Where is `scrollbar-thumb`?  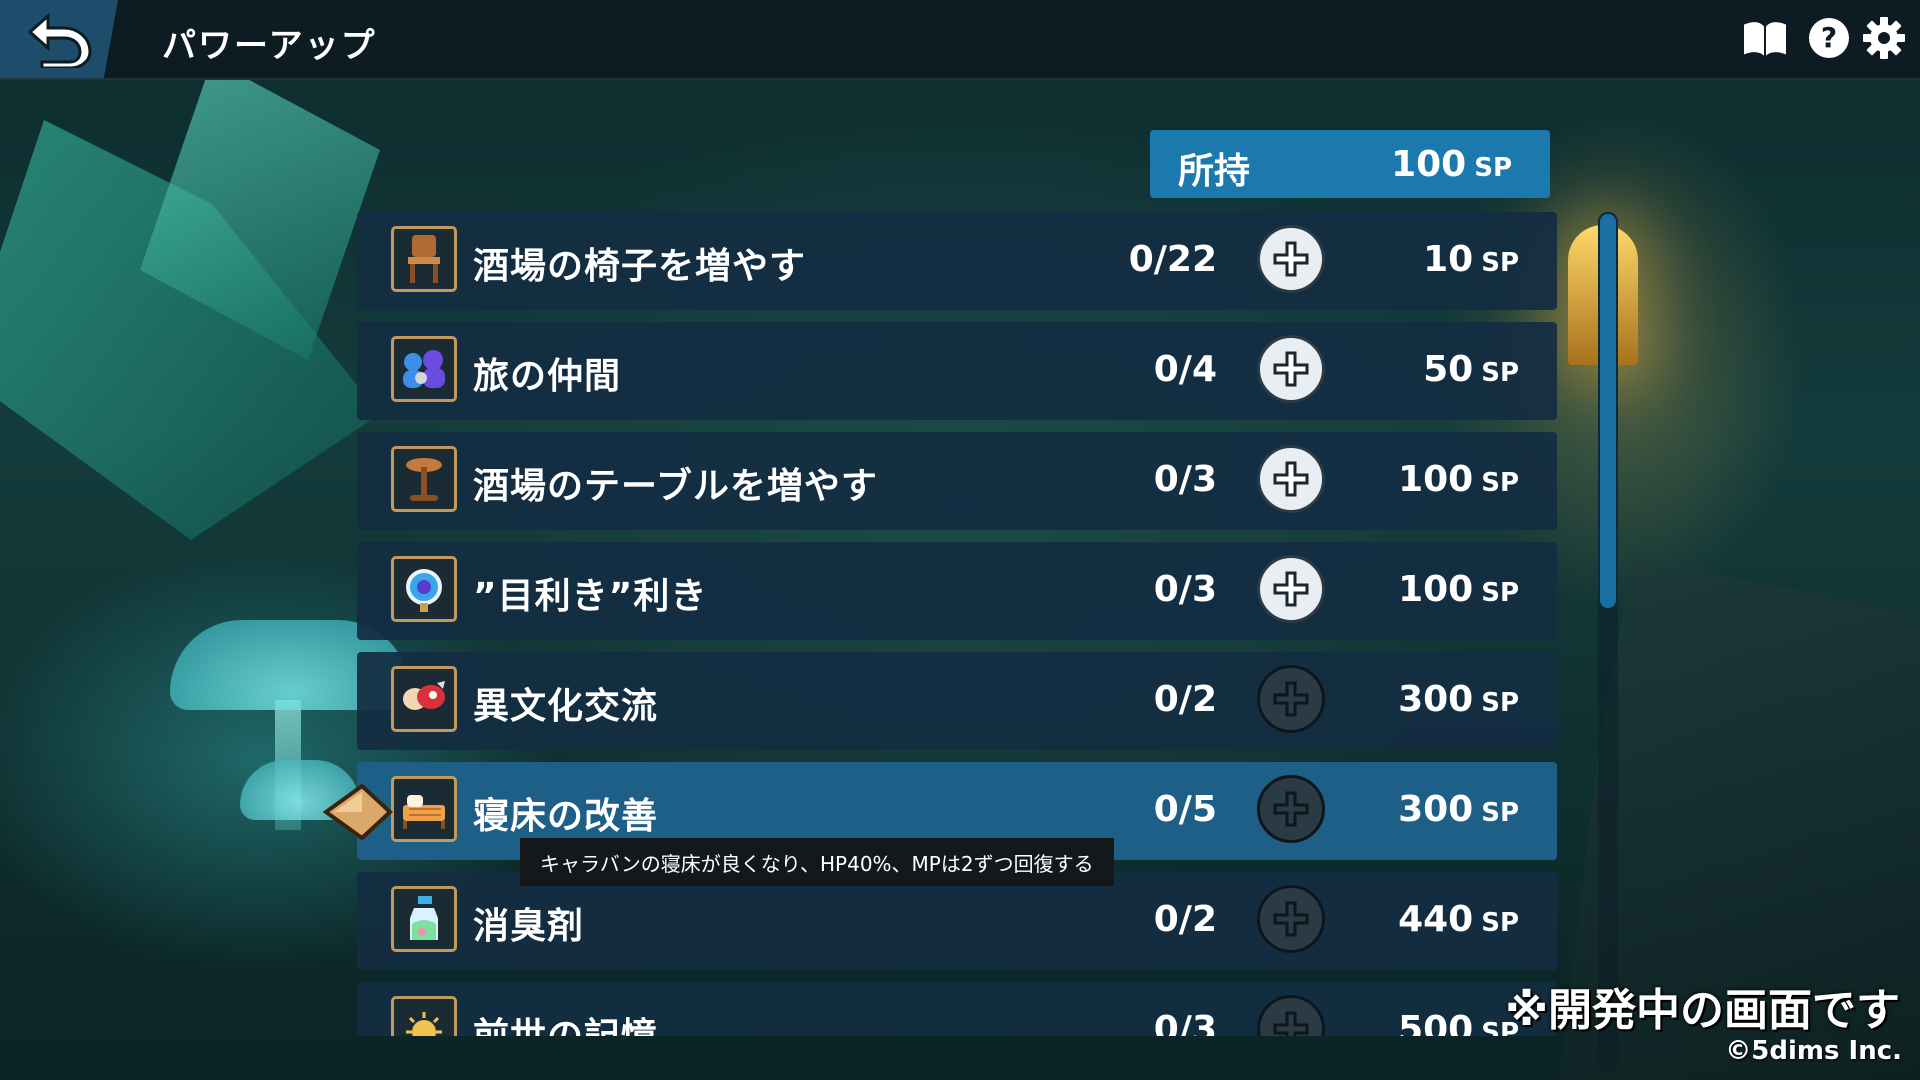 scrollbar-thumb is located at coordinates (1608, 411).